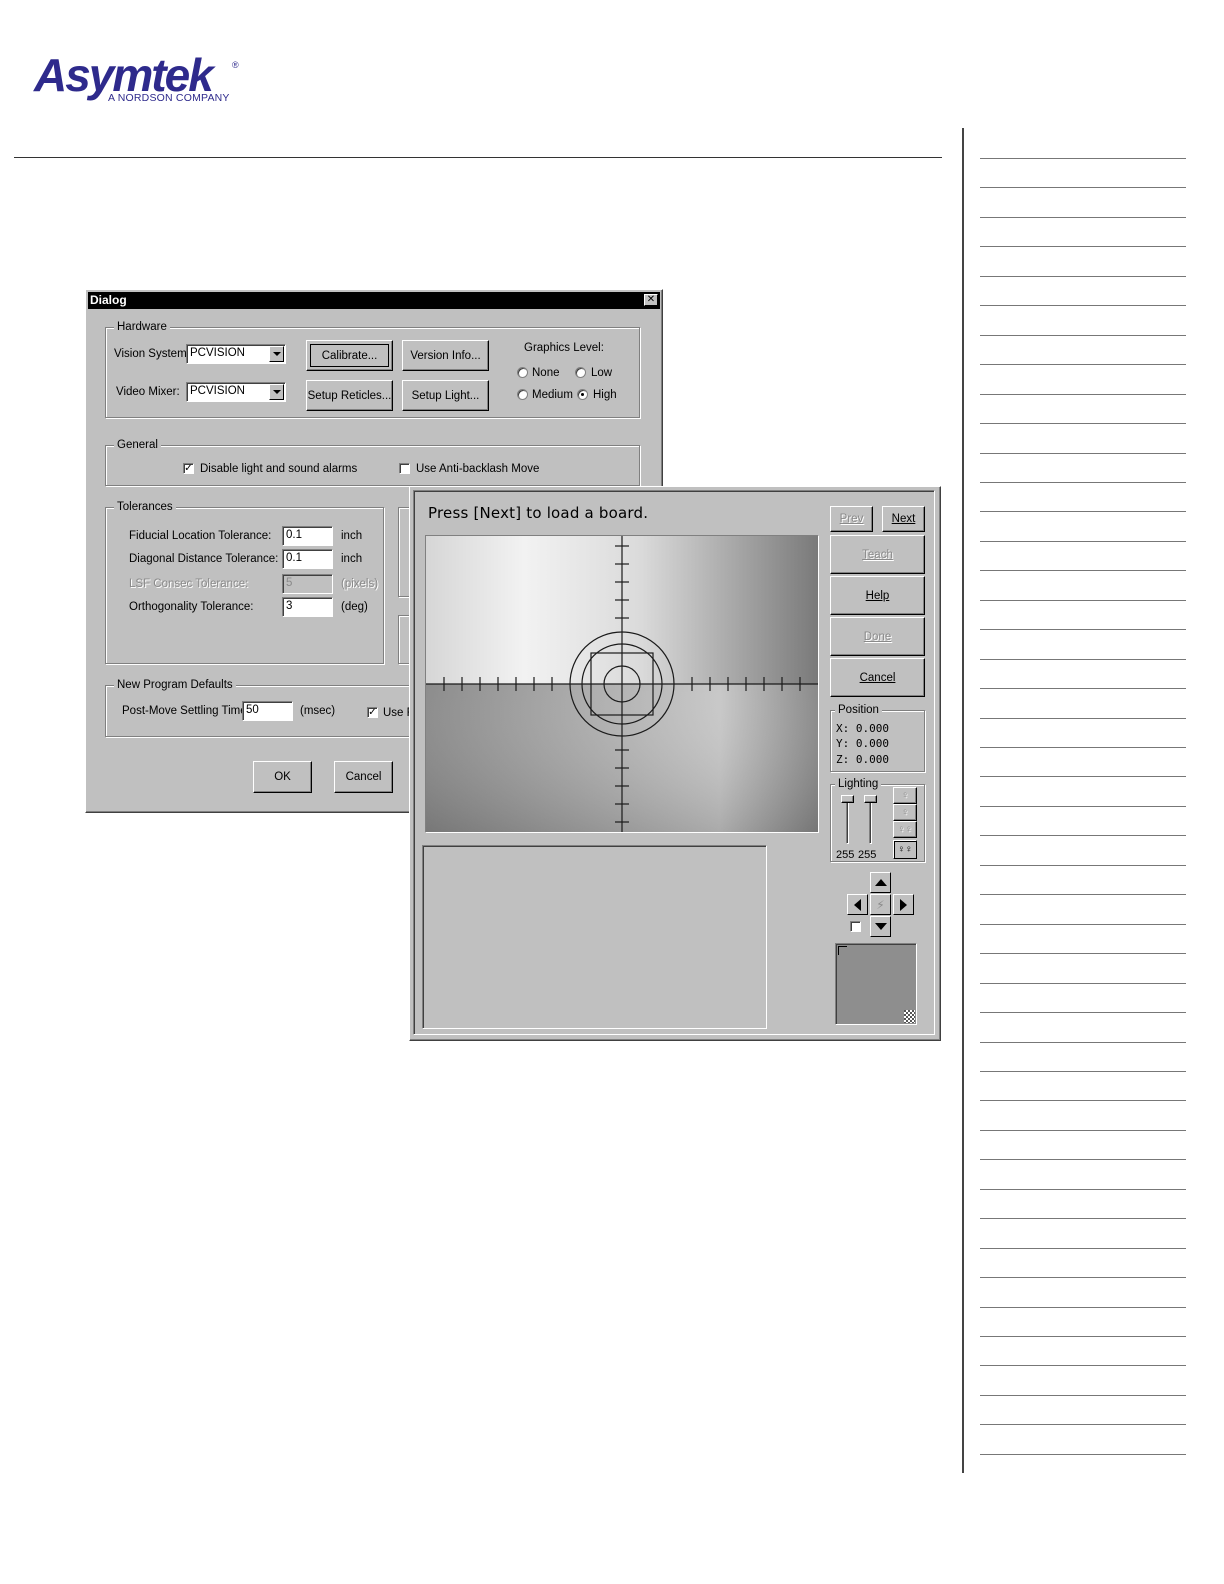  What do you see at coordinates (880, 926) in the screenshot?
I see `arrow-down-icon` at bounding box center [880, 926].